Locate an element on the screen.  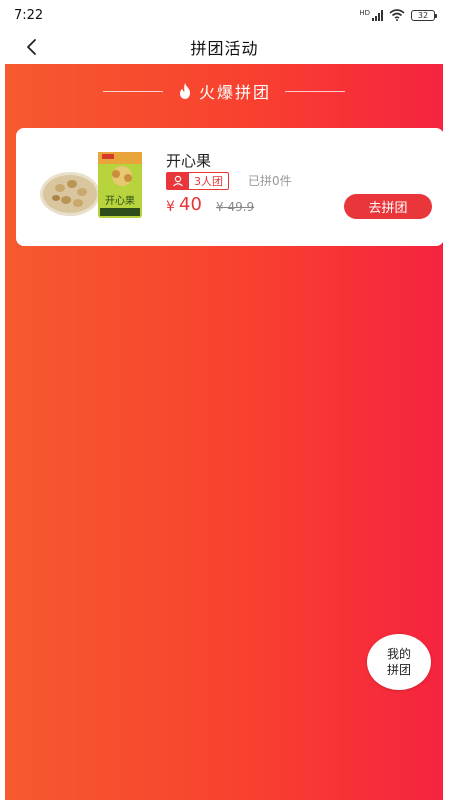
section-title: 火爆拼团 is located at coordinates (224, 91).